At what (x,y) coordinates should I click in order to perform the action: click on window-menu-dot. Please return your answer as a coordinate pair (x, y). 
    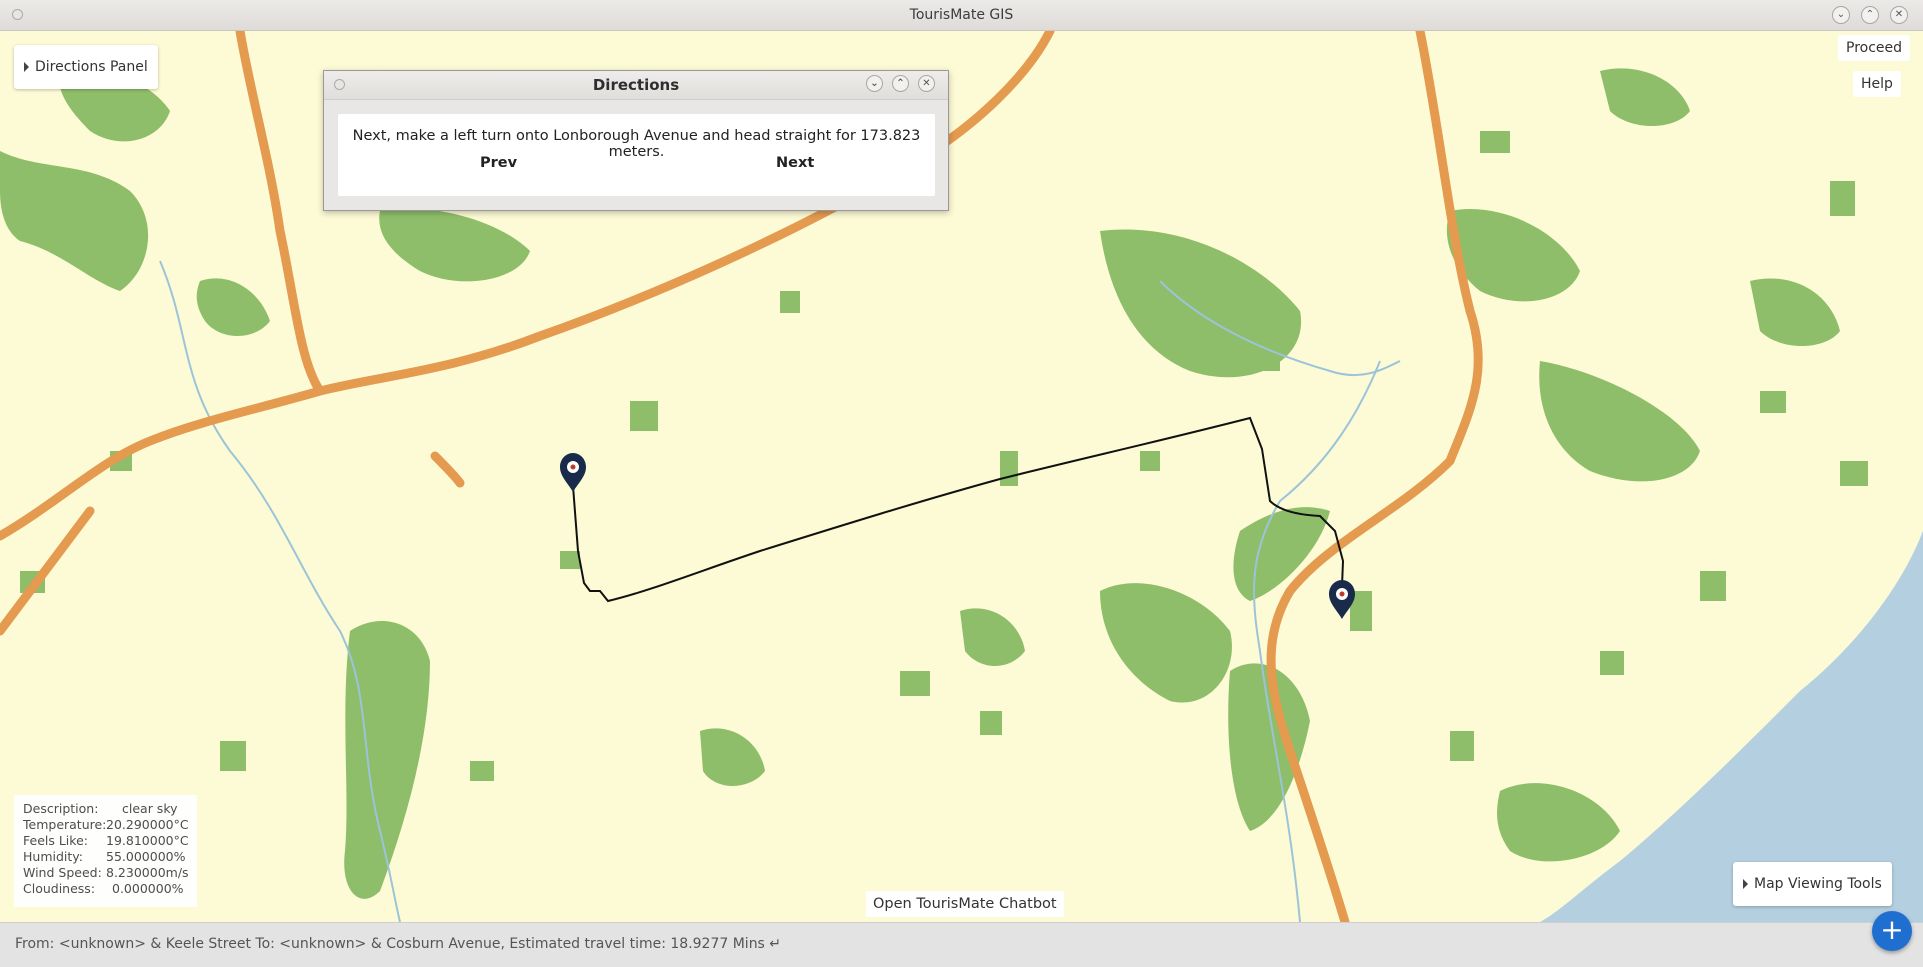
    Looking at the image, I should click on (17, 14).